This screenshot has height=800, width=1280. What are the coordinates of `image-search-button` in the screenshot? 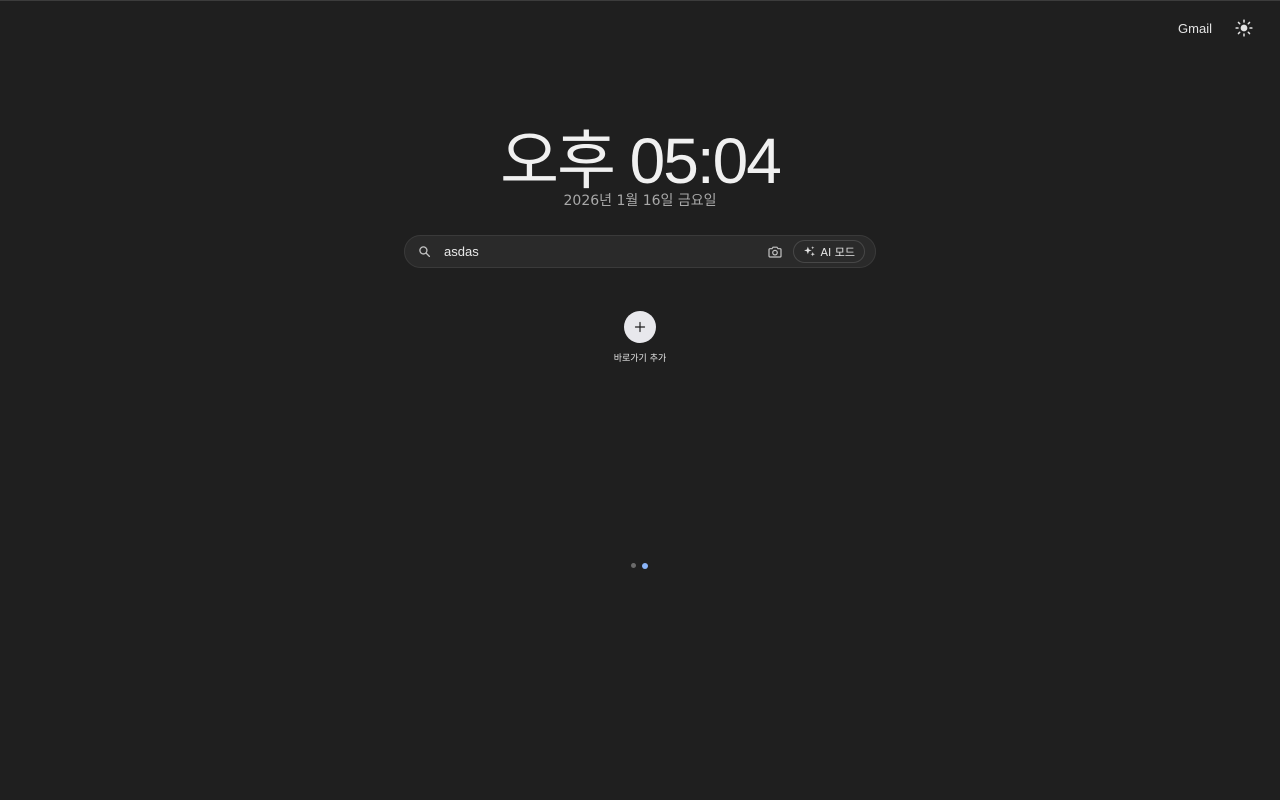 It's located at (775, 252).